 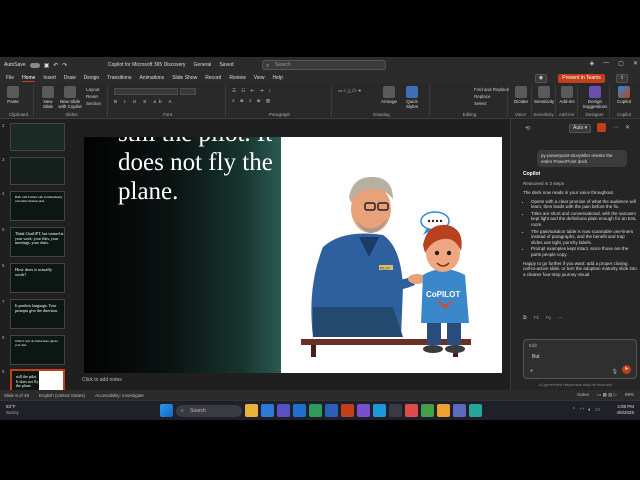 What do you see at coordinates (389, 95) in the screenshot?
I see `arrange-button: Arrange` at bounding box center [389, 95].